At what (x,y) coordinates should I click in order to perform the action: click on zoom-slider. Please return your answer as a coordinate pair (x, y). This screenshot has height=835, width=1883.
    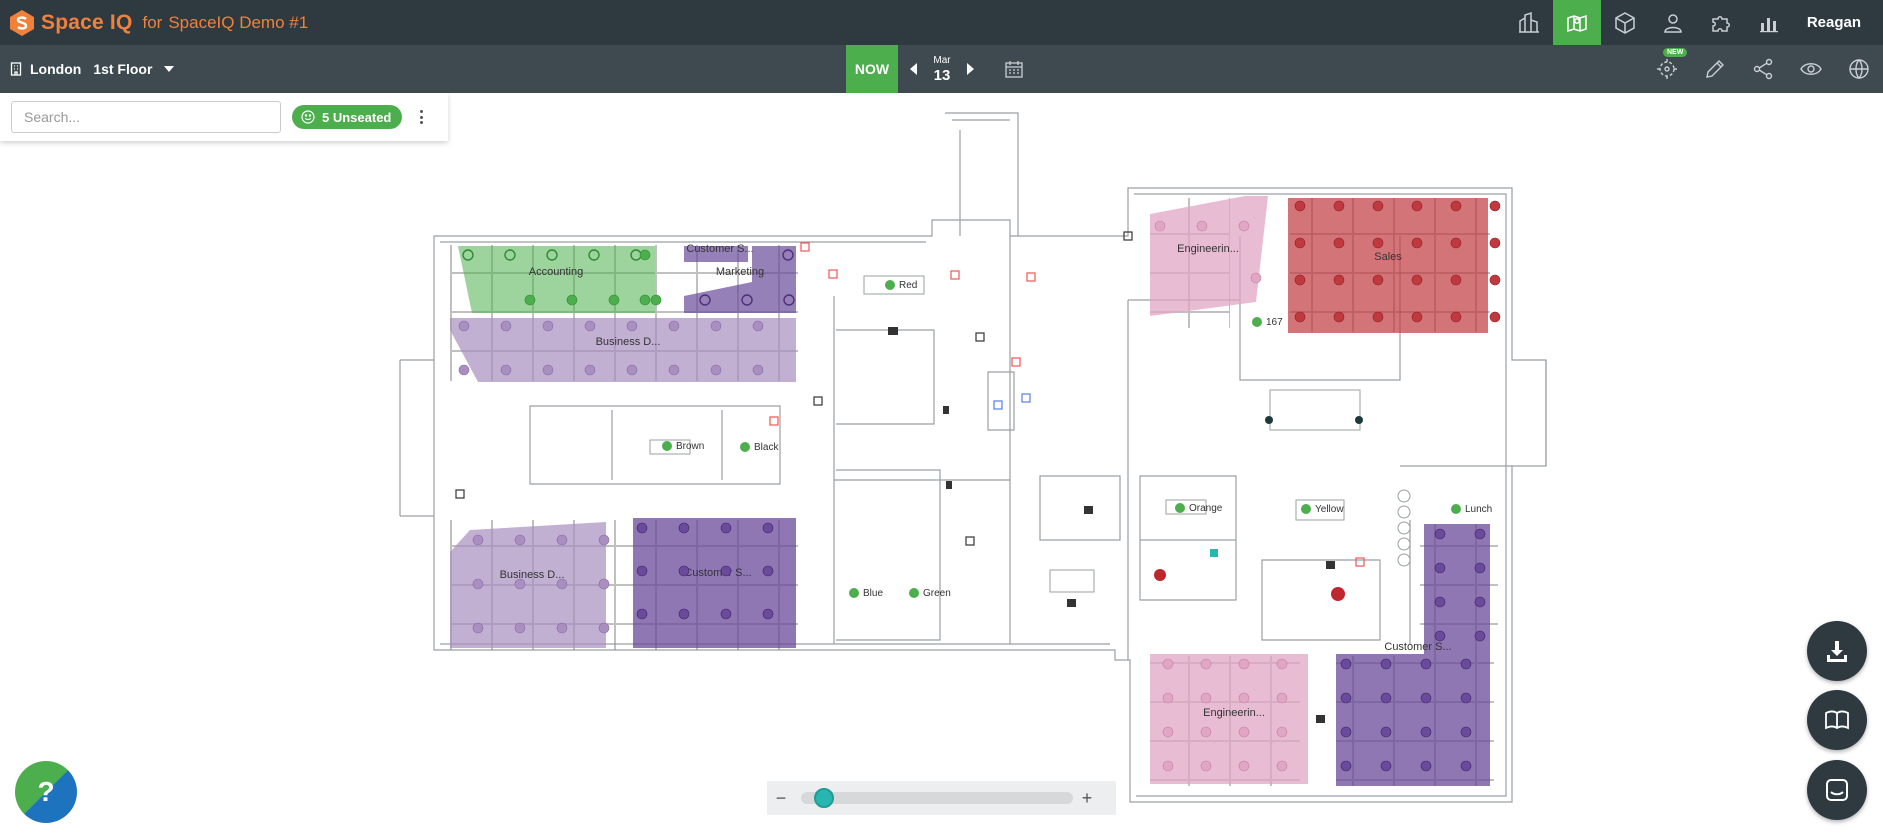
    Looking at the image, I should click on (937, 798).